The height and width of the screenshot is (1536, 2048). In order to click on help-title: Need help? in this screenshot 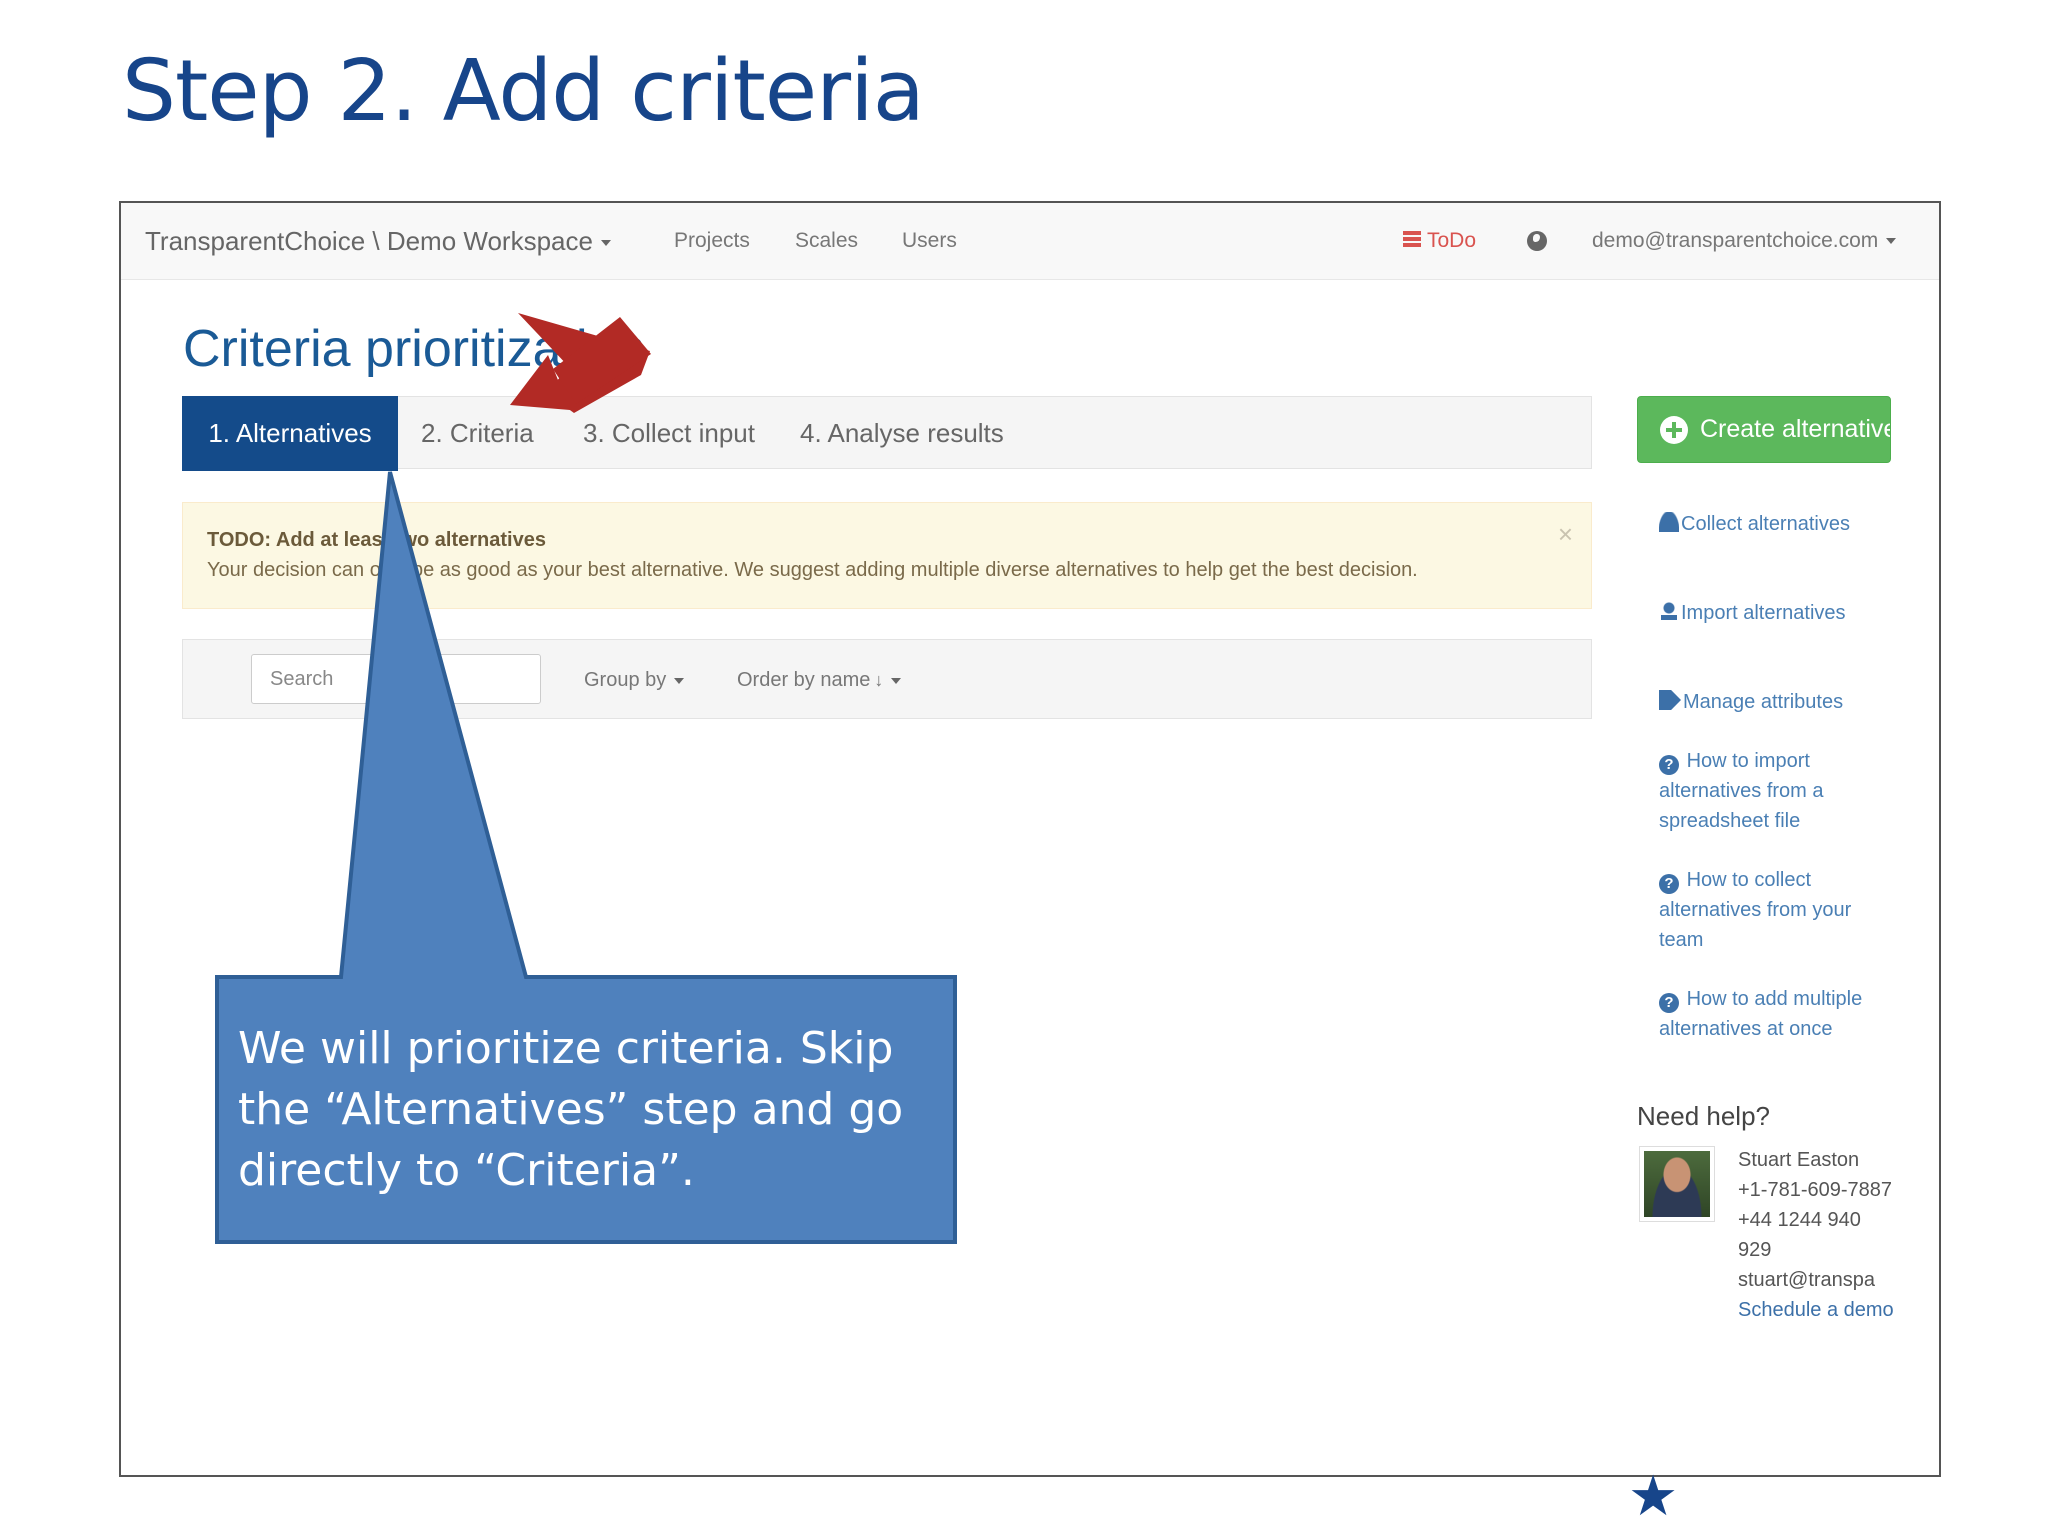, I will do `click(1703, 1116)`.